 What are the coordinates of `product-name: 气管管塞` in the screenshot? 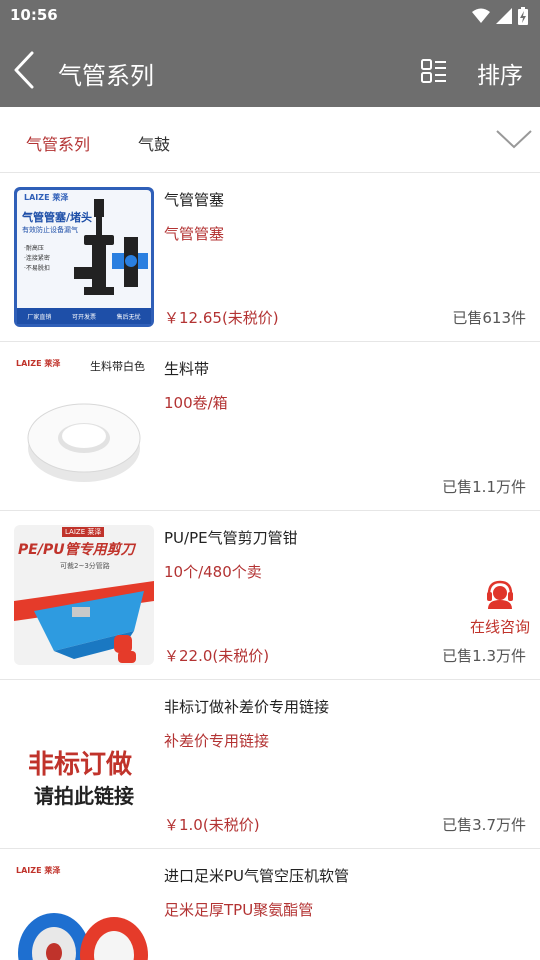 It's located at (194, 200).